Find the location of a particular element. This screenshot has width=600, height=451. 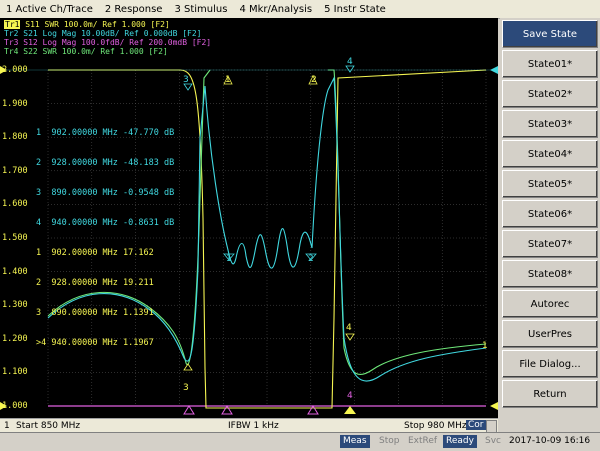

softkey-state02: State02* is located at coordinates (550, 94).